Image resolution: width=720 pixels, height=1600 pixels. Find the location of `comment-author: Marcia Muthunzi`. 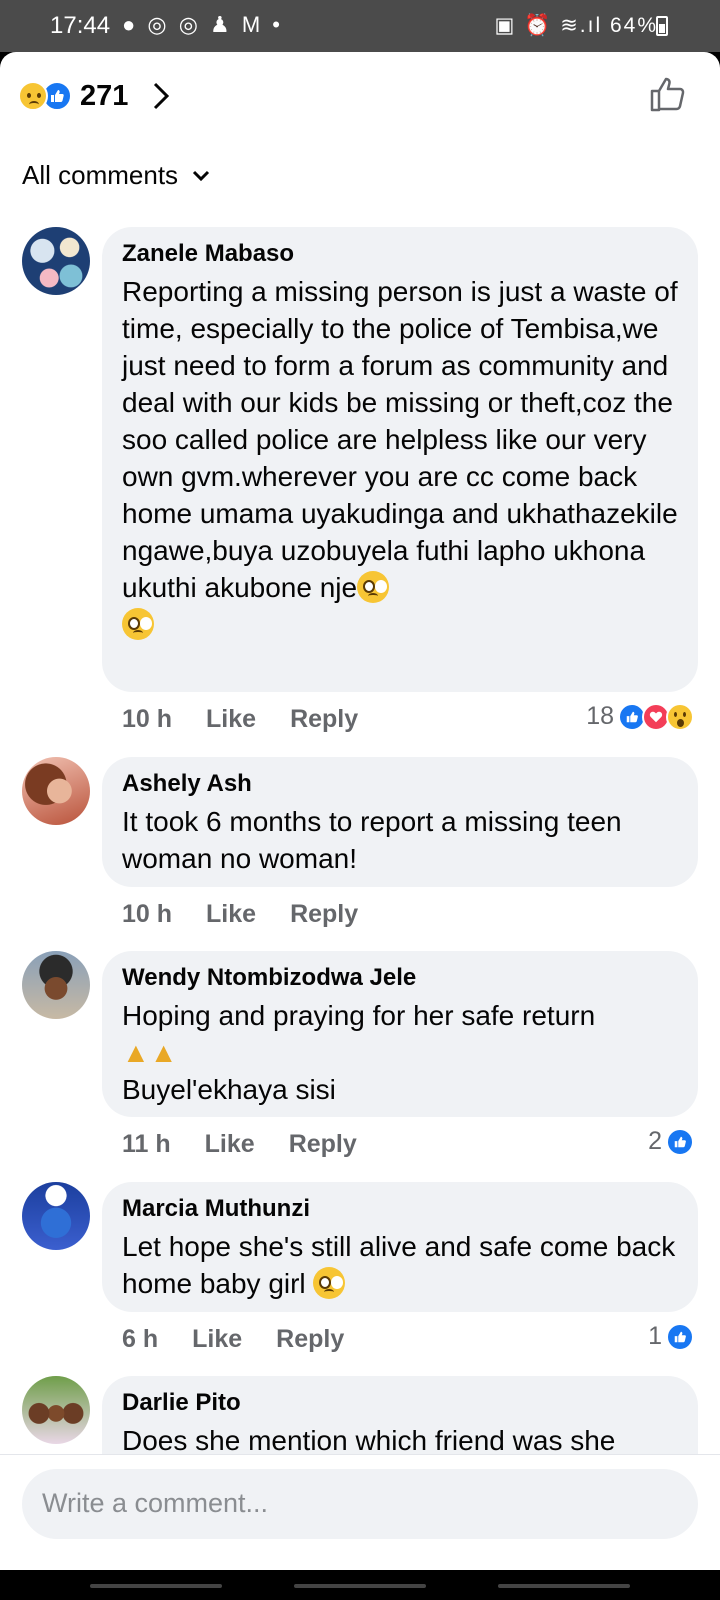

comment-author: Marcia Muthunzi is located at coordinates (400, 1209).